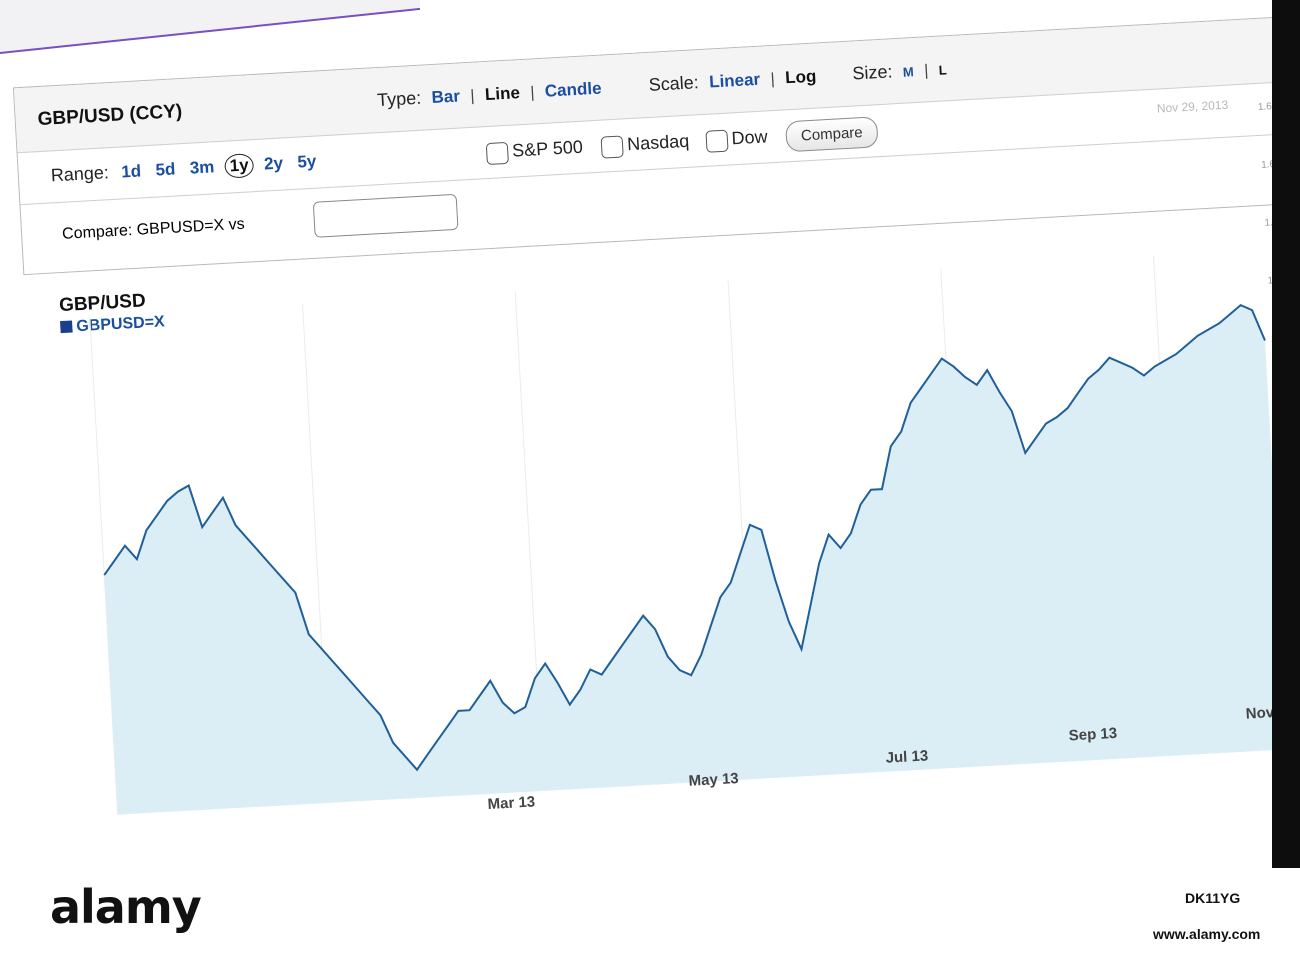 The height and width of the screenshot is (957, 1300). I want to click on x-label-jul: Jul 13, so click(907, 757).